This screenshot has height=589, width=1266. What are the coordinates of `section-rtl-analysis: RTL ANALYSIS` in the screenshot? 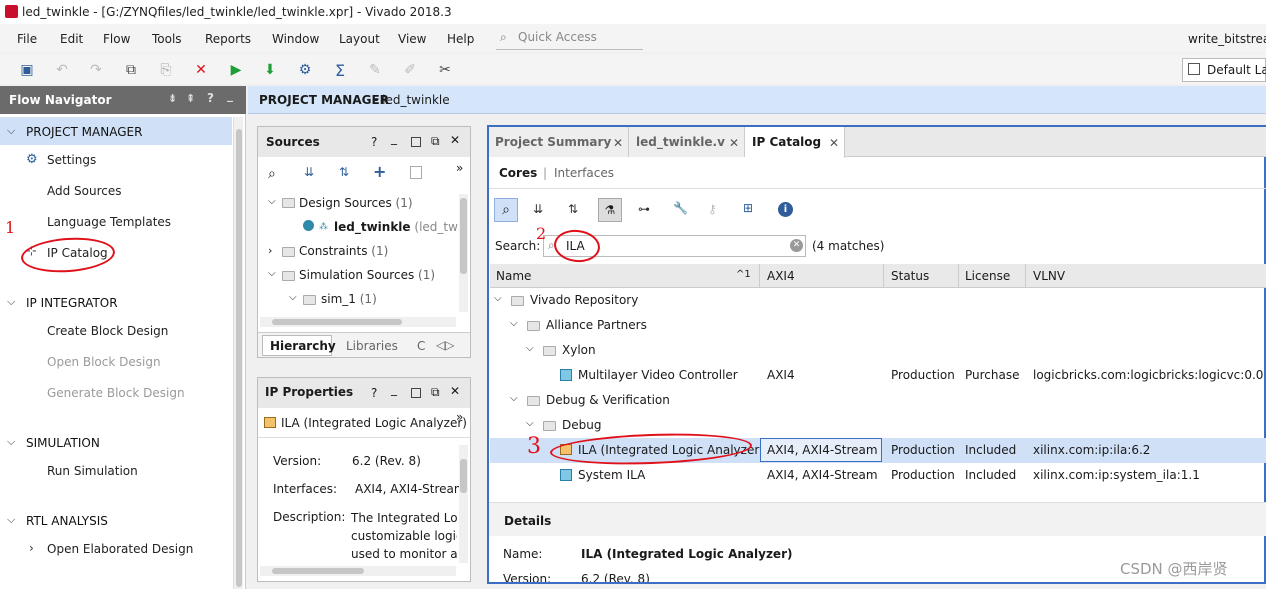 It's located at (67, 521).